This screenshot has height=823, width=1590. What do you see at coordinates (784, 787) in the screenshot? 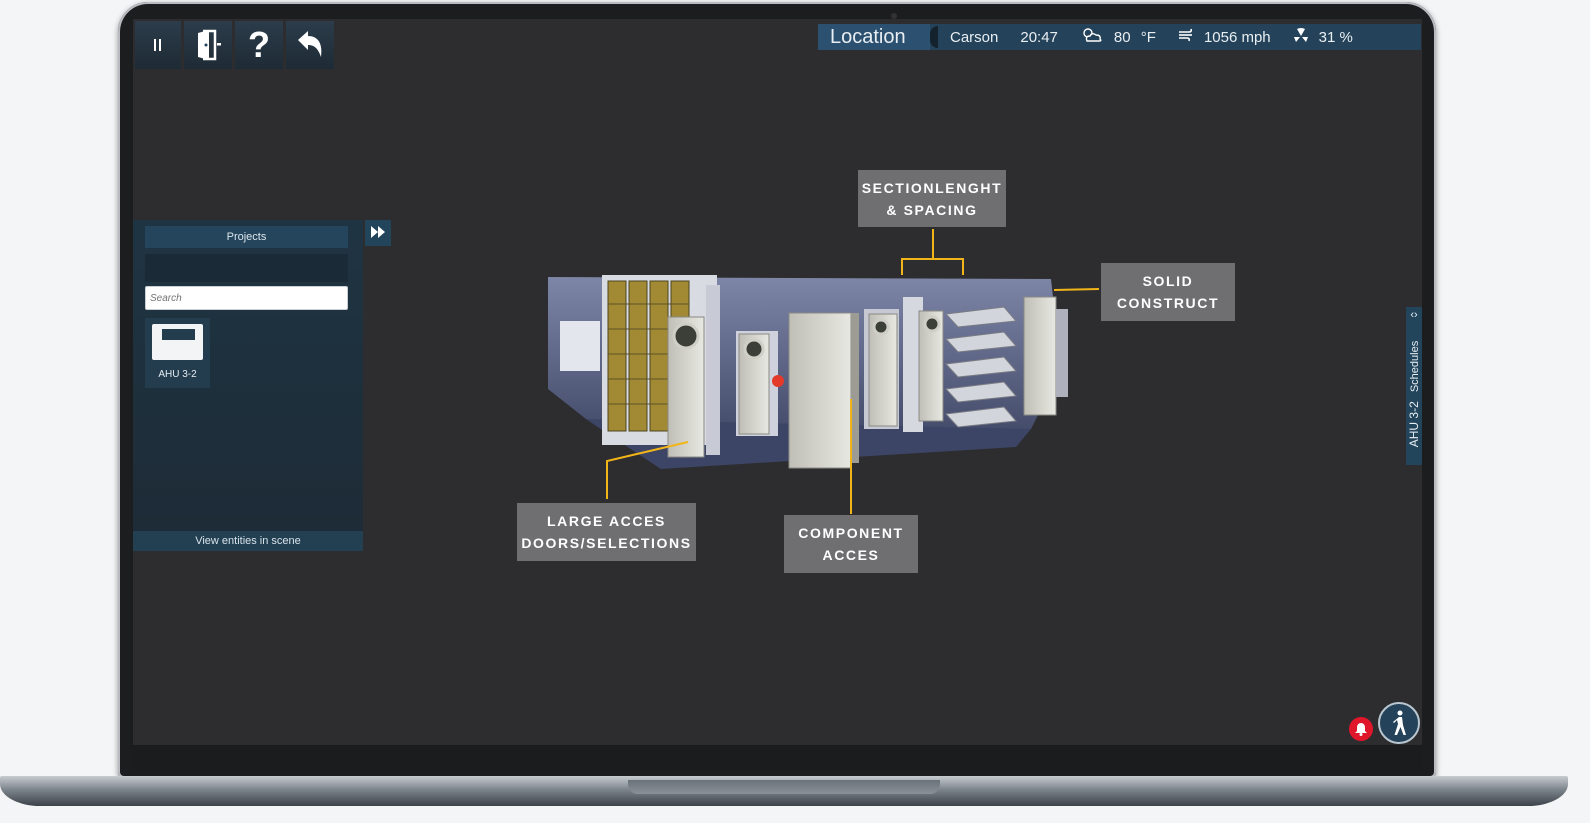
I see `laptop-notch` at bounding box center [784, 787].